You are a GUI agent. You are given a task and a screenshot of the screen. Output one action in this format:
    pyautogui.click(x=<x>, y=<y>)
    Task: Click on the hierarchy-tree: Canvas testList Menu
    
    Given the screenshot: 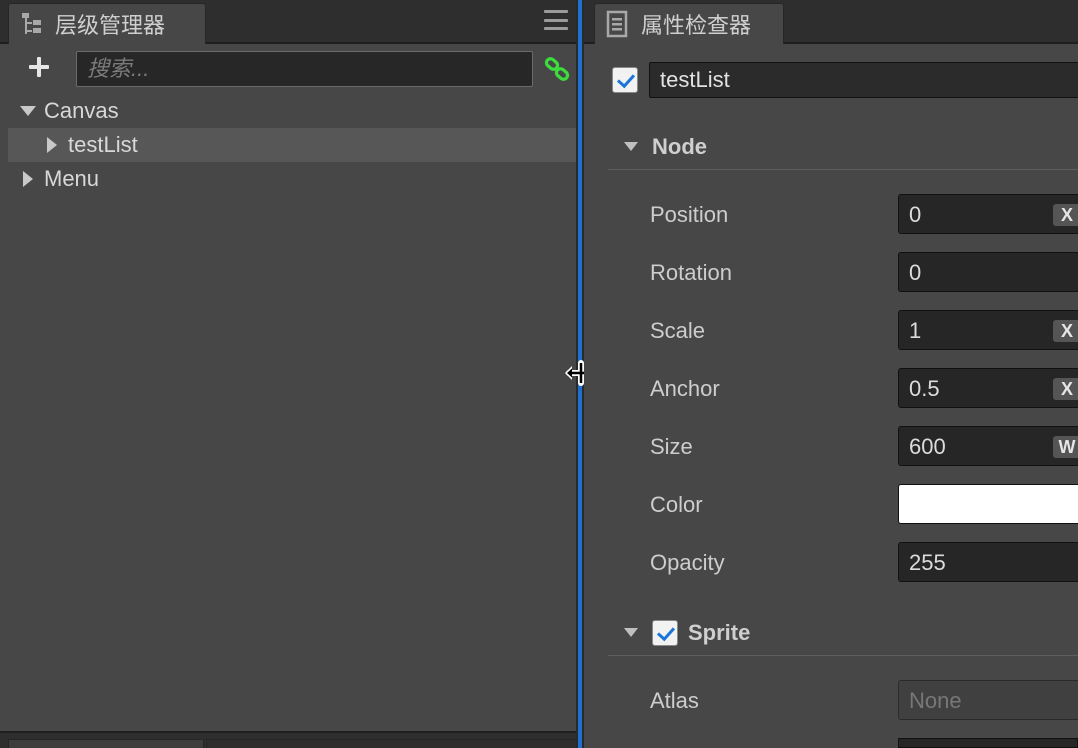 What is the action you would take?
    pyautogui.click(x=292, y=145)
    